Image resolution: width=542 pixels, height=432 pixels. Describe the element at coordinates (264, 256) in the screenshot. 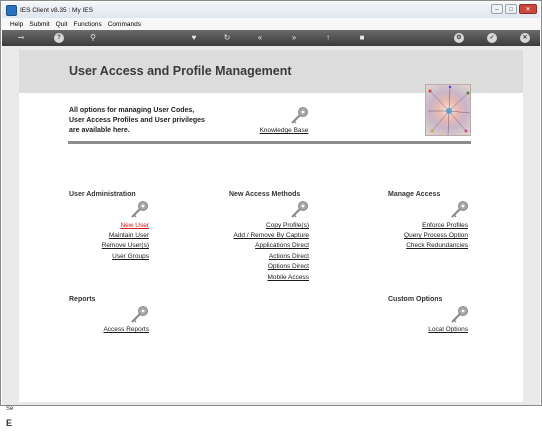

I see `actions-direct-link: Actions Direct` at that location.